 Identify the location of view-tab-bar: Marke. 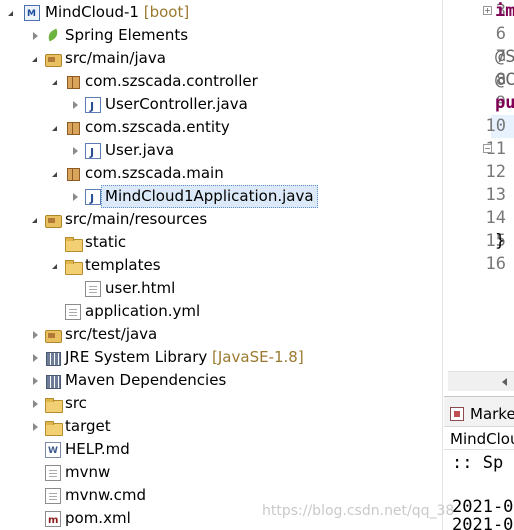
(479, 412).